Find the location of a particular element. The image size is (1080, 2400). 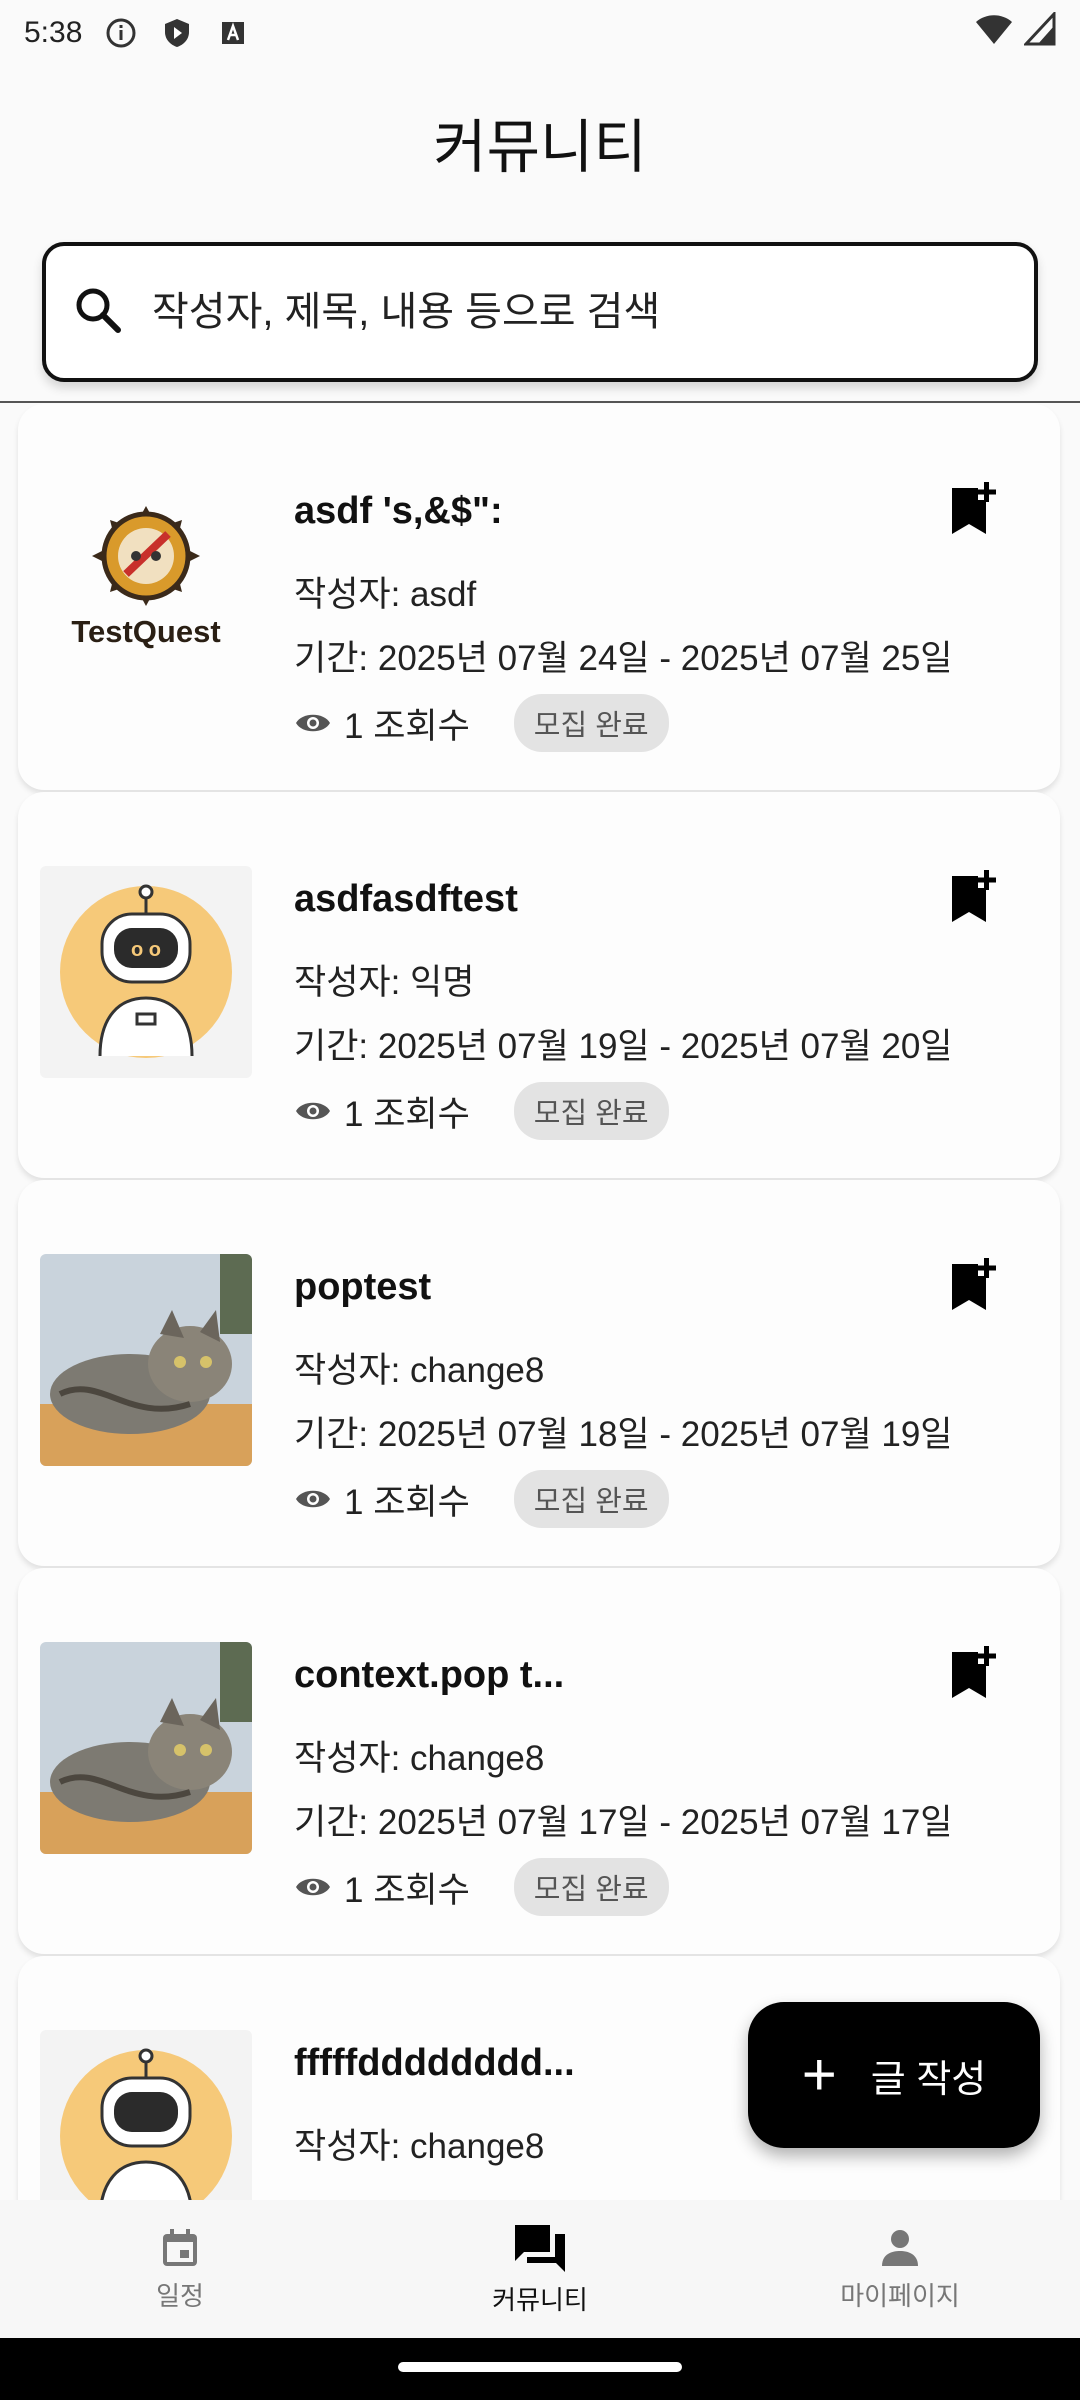

testquest-logo: TestQuest is located at coordinates (146, 577).